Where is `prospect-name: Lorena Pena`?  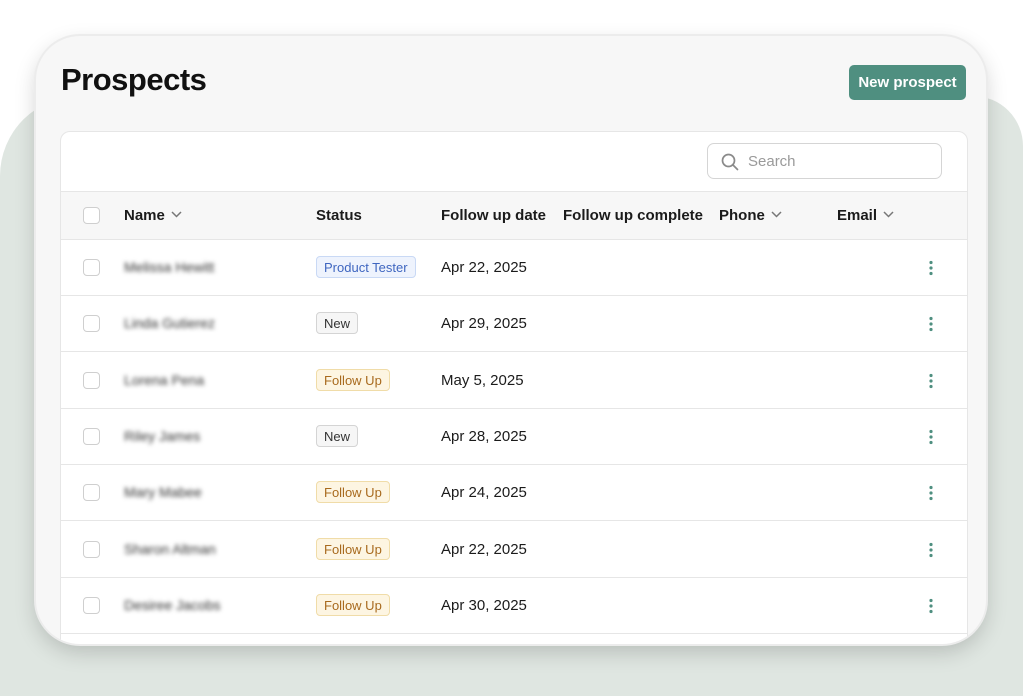 prospect-name: Lorena Pena is located at coordinates (164, 379).